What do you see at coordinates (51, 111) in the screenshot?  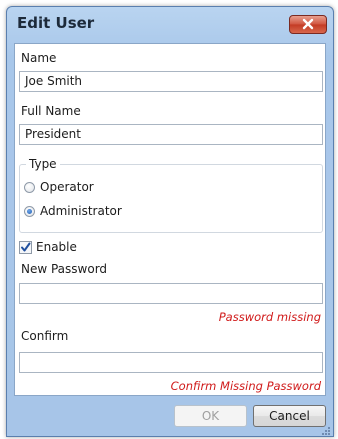 I see `full-name-label: Full Name` at bounding box center [51, 111].